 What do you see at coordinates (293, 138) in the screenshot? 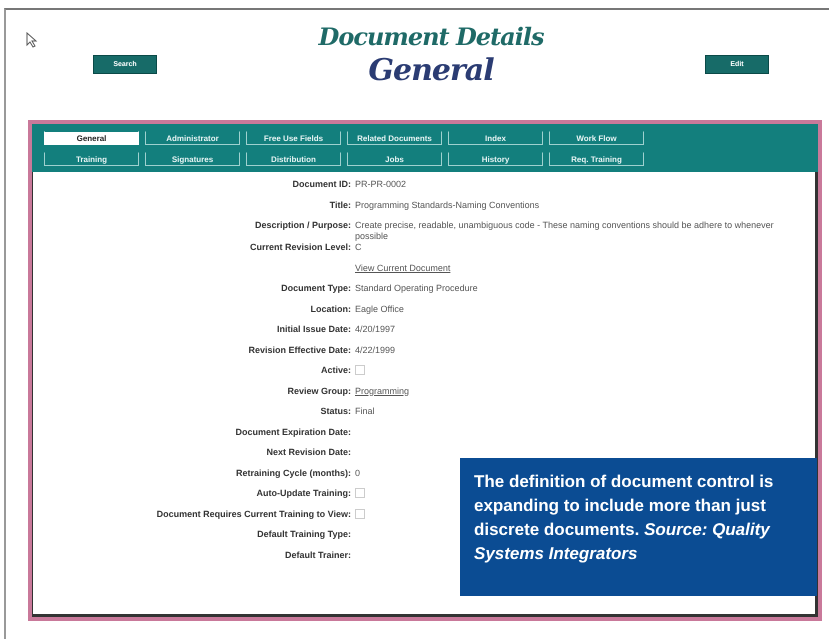
I see `tab: Free Use Fields` at bounding box center [293, 138].